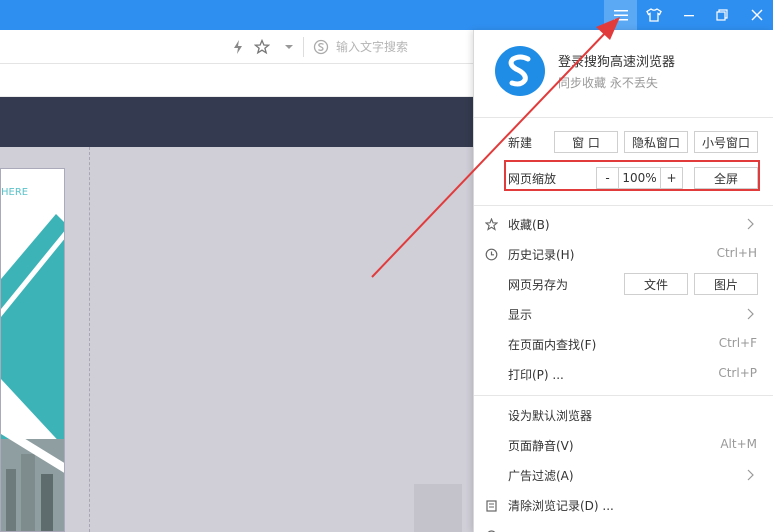 The width and height of the screenshot is (773, 532). What do you see at coordinates (438, 508) in the screenshot?
I see `canvas-scroll-thumb` at bounding box center [438, 508].